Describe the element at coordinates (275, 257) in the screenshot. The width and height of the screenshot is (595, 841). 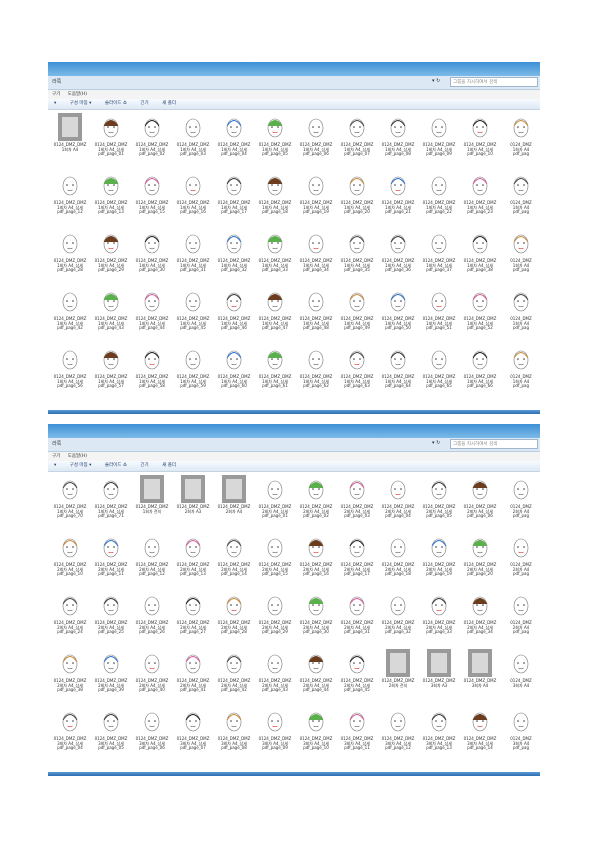
I see `file-item: 0124_DMZ_DMZ 1회차 A4_상세 pdf_page_33` at that location.